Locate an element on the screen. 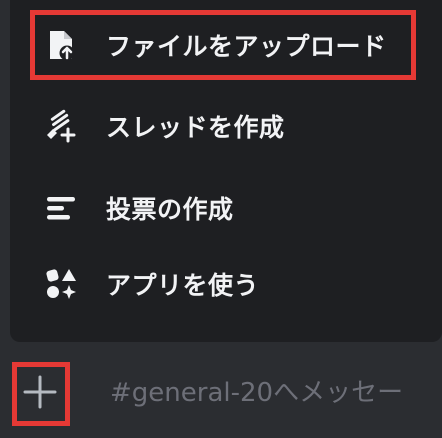  thread-create-icon is located at coordinates (61, 126).